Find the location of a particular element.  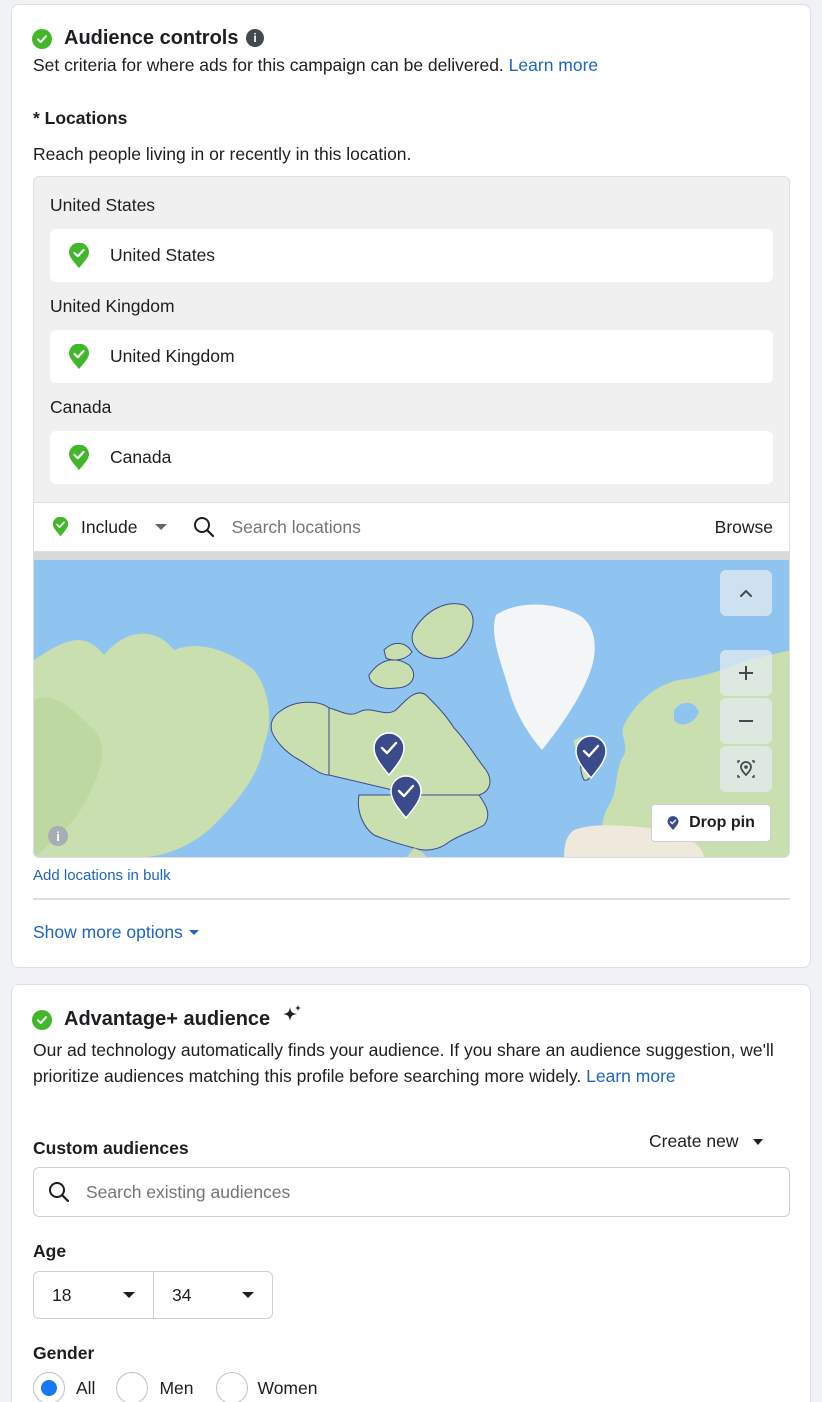

gender-option-women: Women is located at coordinates (266, 1387).